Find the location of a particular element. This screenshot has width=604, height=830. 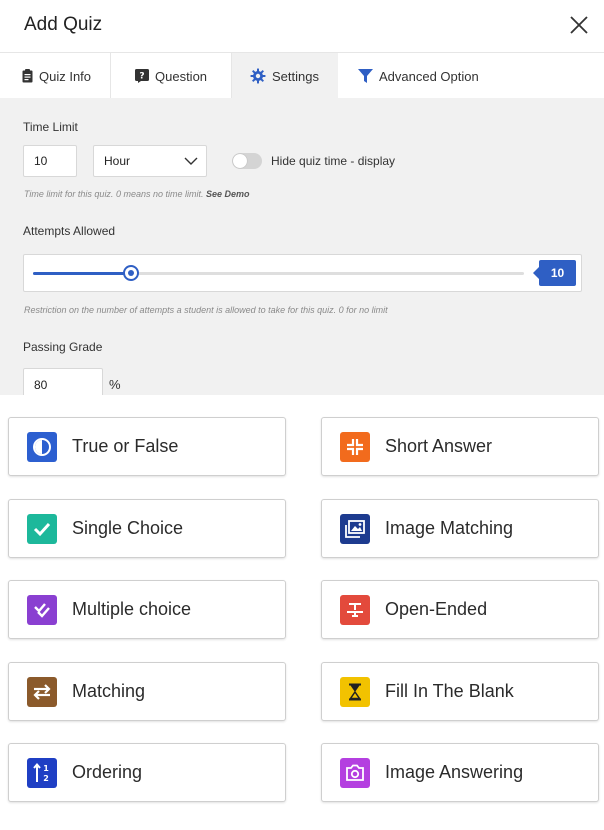

question-type-fill-in-the-blank: Fill In The Blank is located at coordinates (460, 691).